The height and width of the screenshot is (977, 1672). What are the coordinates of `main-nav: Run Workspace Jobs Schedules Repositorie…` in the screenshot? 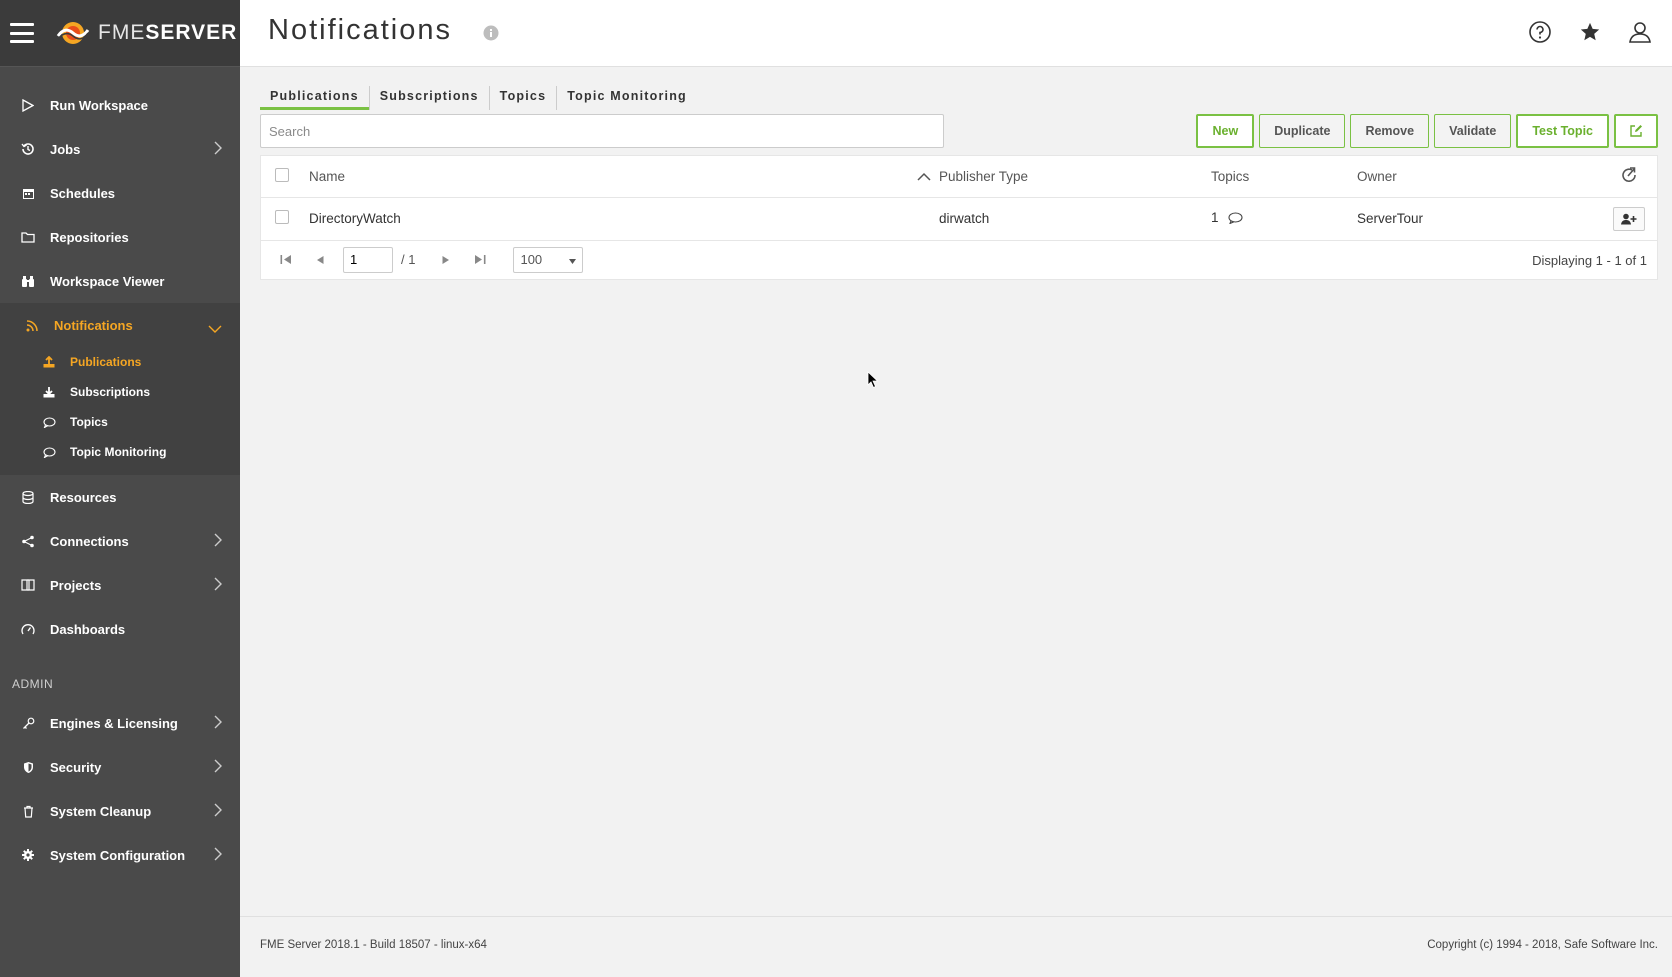 It's located at (120, 215).